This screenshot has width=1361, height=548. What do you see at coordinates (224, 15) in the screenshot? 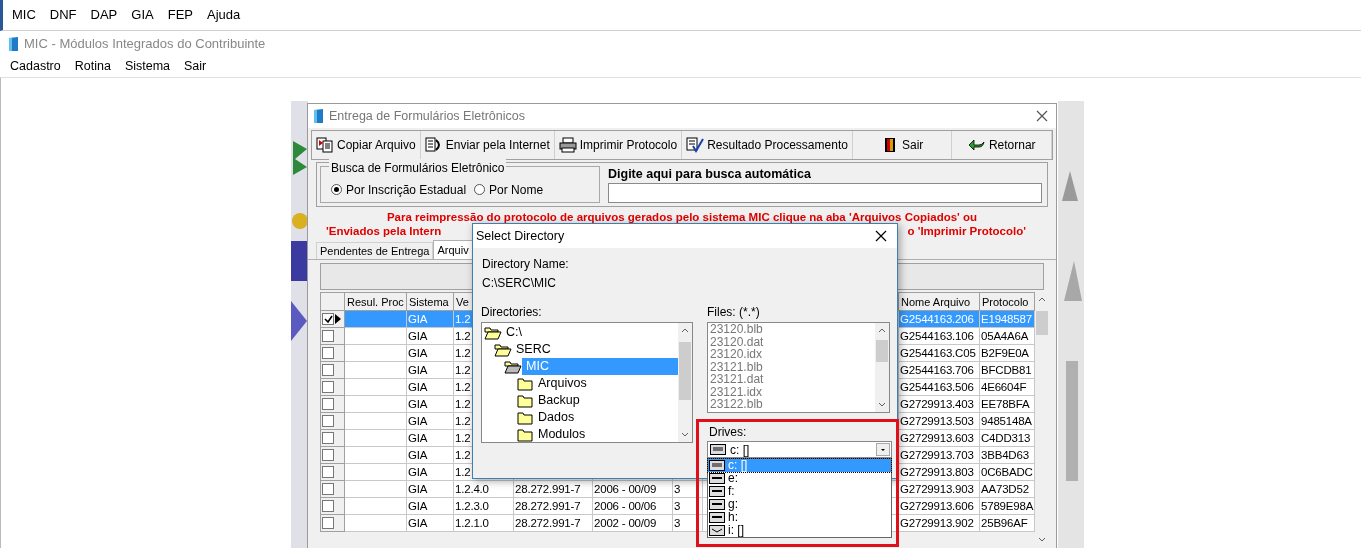
I see `menu-item: Ajuda` at bounding box center [224, 15].